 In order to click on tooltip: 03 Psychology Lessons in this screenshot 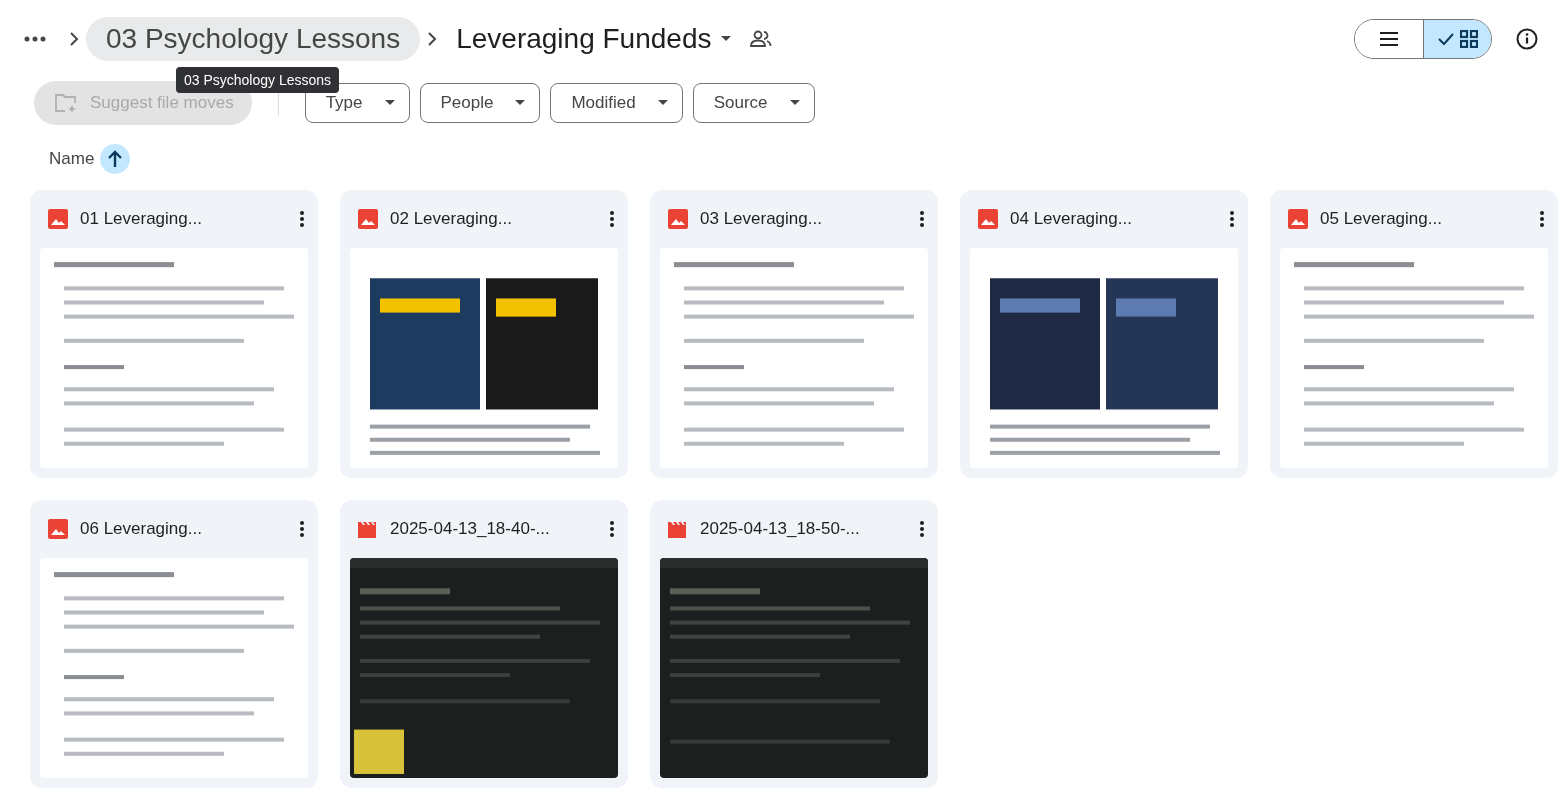, I will do `click(258, 80)`.